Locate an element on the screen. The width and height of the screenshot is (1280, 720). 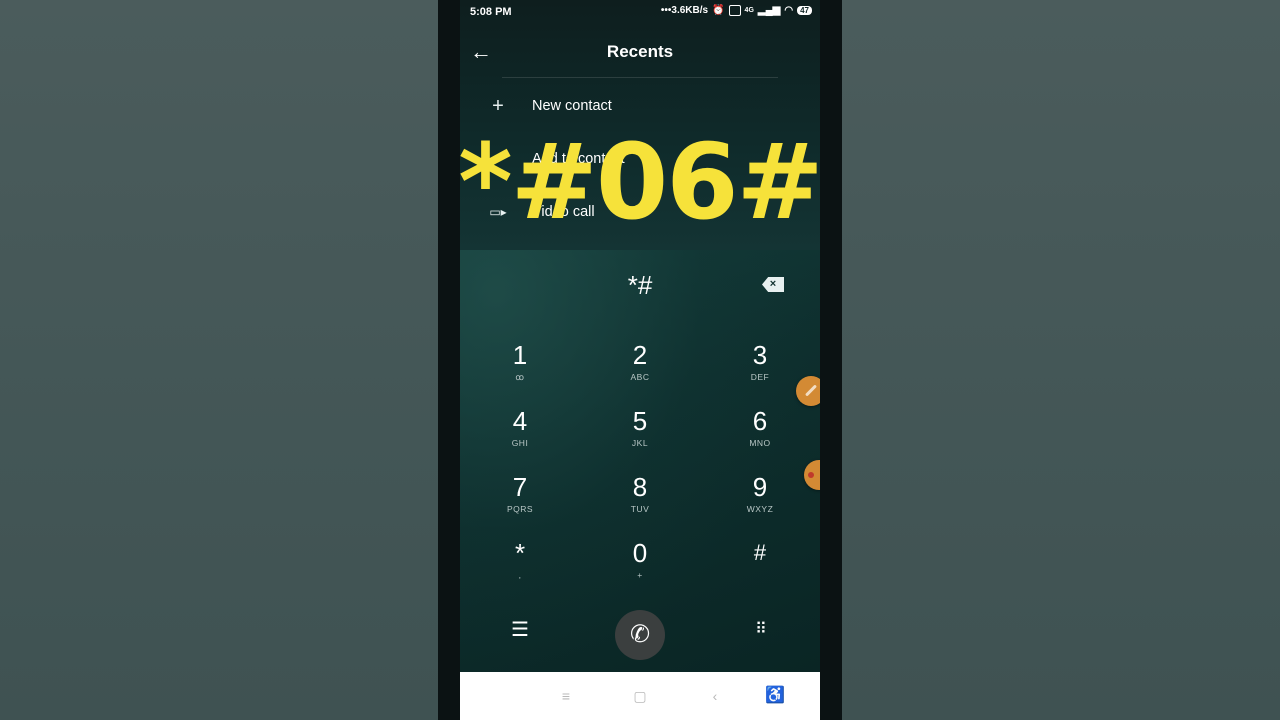
key-8: 8 TUV is located at coordinates (640, 502).